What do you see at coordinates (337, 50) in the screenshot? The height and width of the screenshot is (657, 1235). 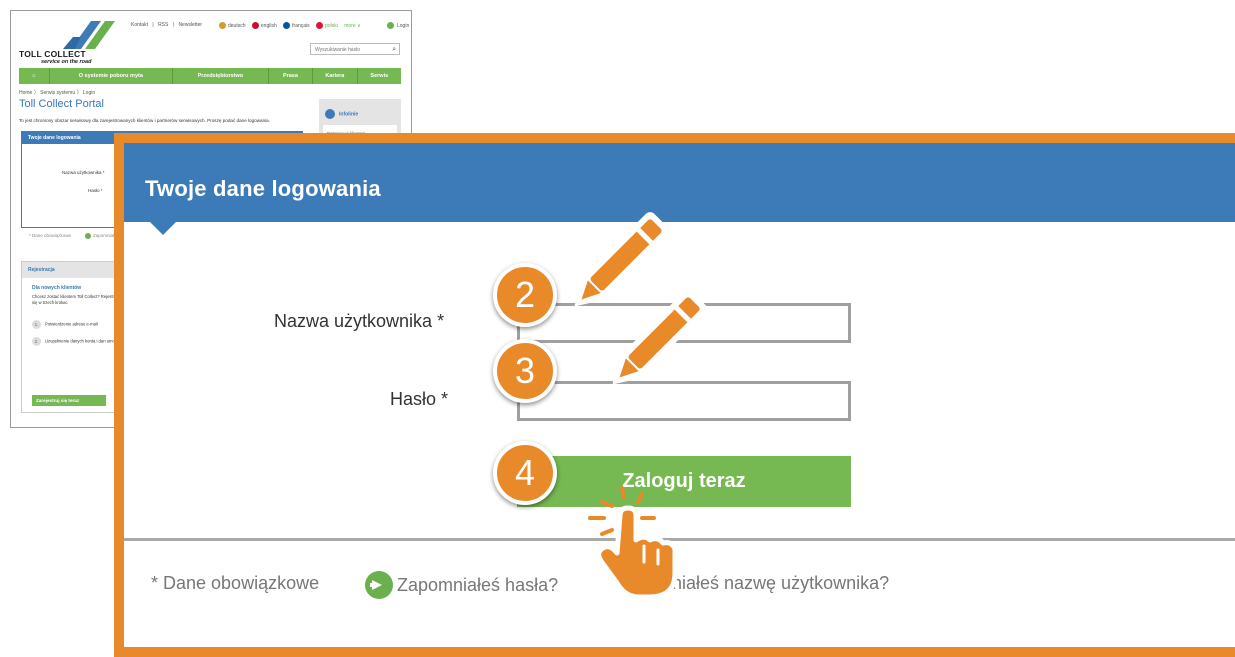 I see `search-placeholder: Wyszukiwanie hasło` at bounding box center [337, 50].